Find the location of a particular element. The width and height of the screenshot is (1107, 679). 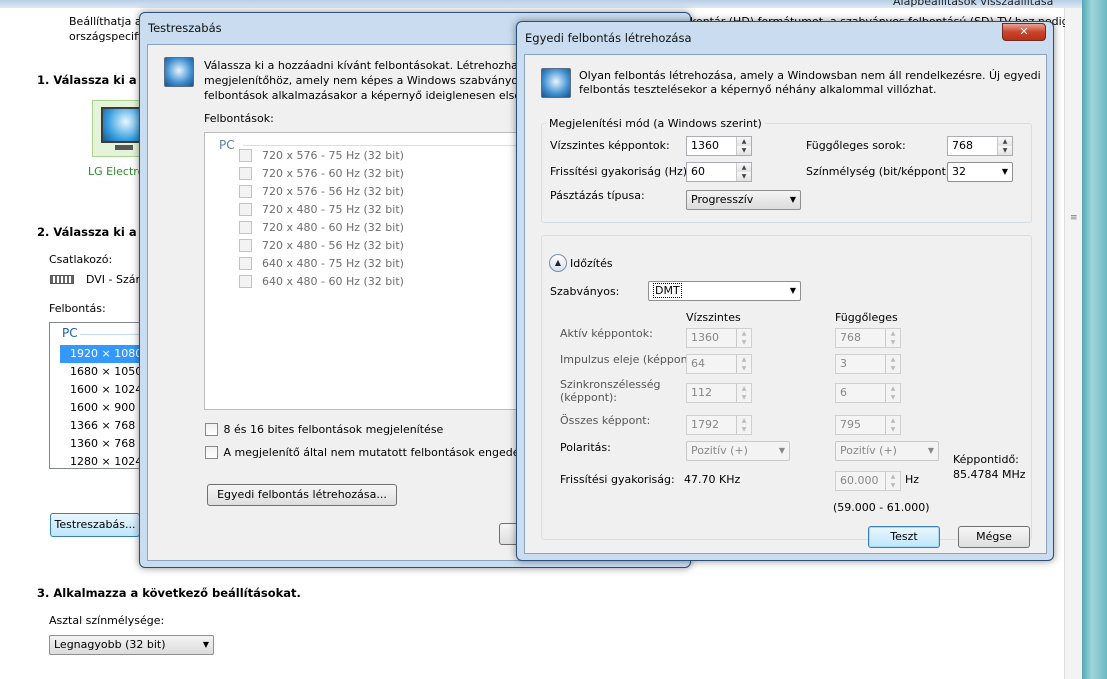

vertical-timing-spinner: 3 ▲ ▼ is located at coordinates (868, 364).